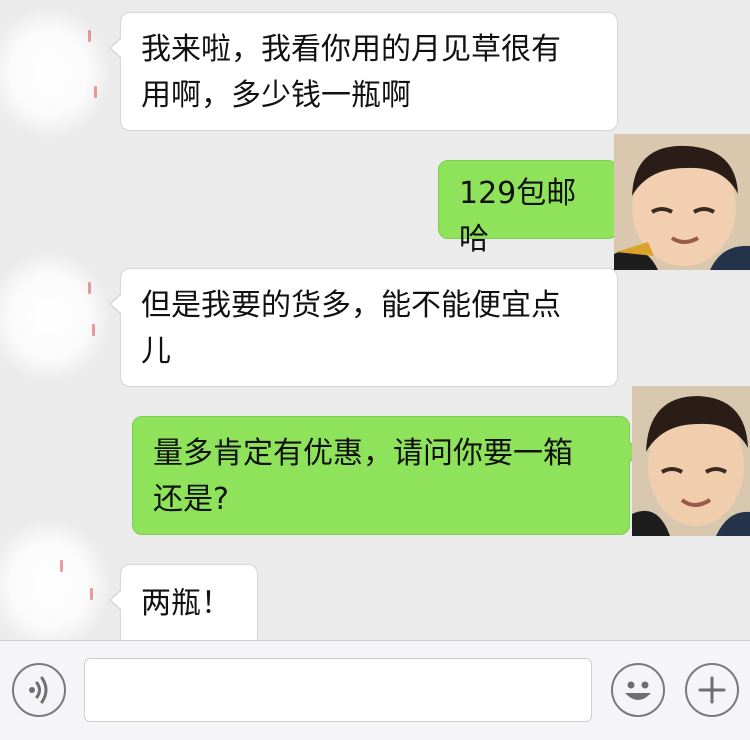 This screenshot has width=750, height=740. I want to click on message-input, so click(338, 690).